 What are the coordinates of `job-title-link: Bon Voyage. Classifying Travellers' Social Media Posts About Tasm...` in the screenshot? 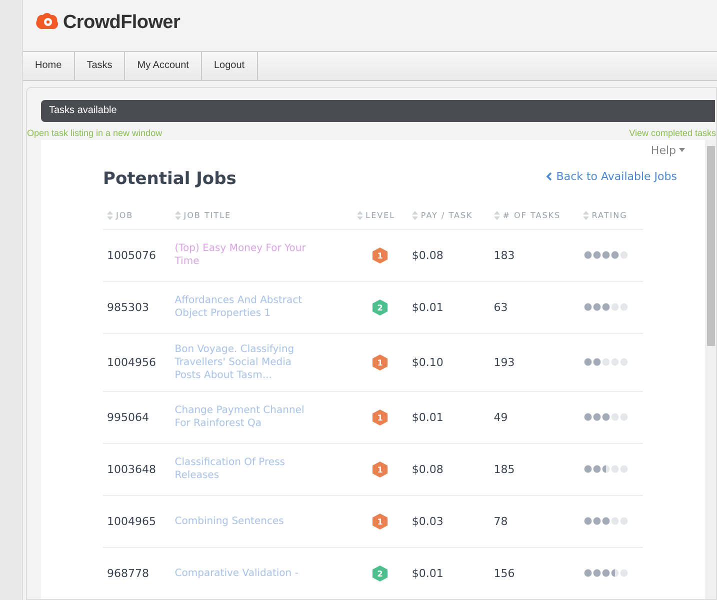 It's located at (247, 362).